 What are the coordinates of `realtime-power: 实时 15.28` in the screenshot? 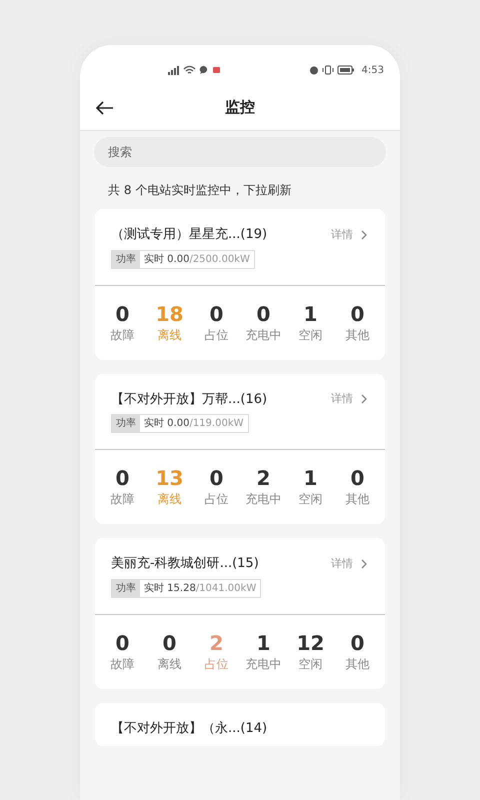 It's located at (170, 589).